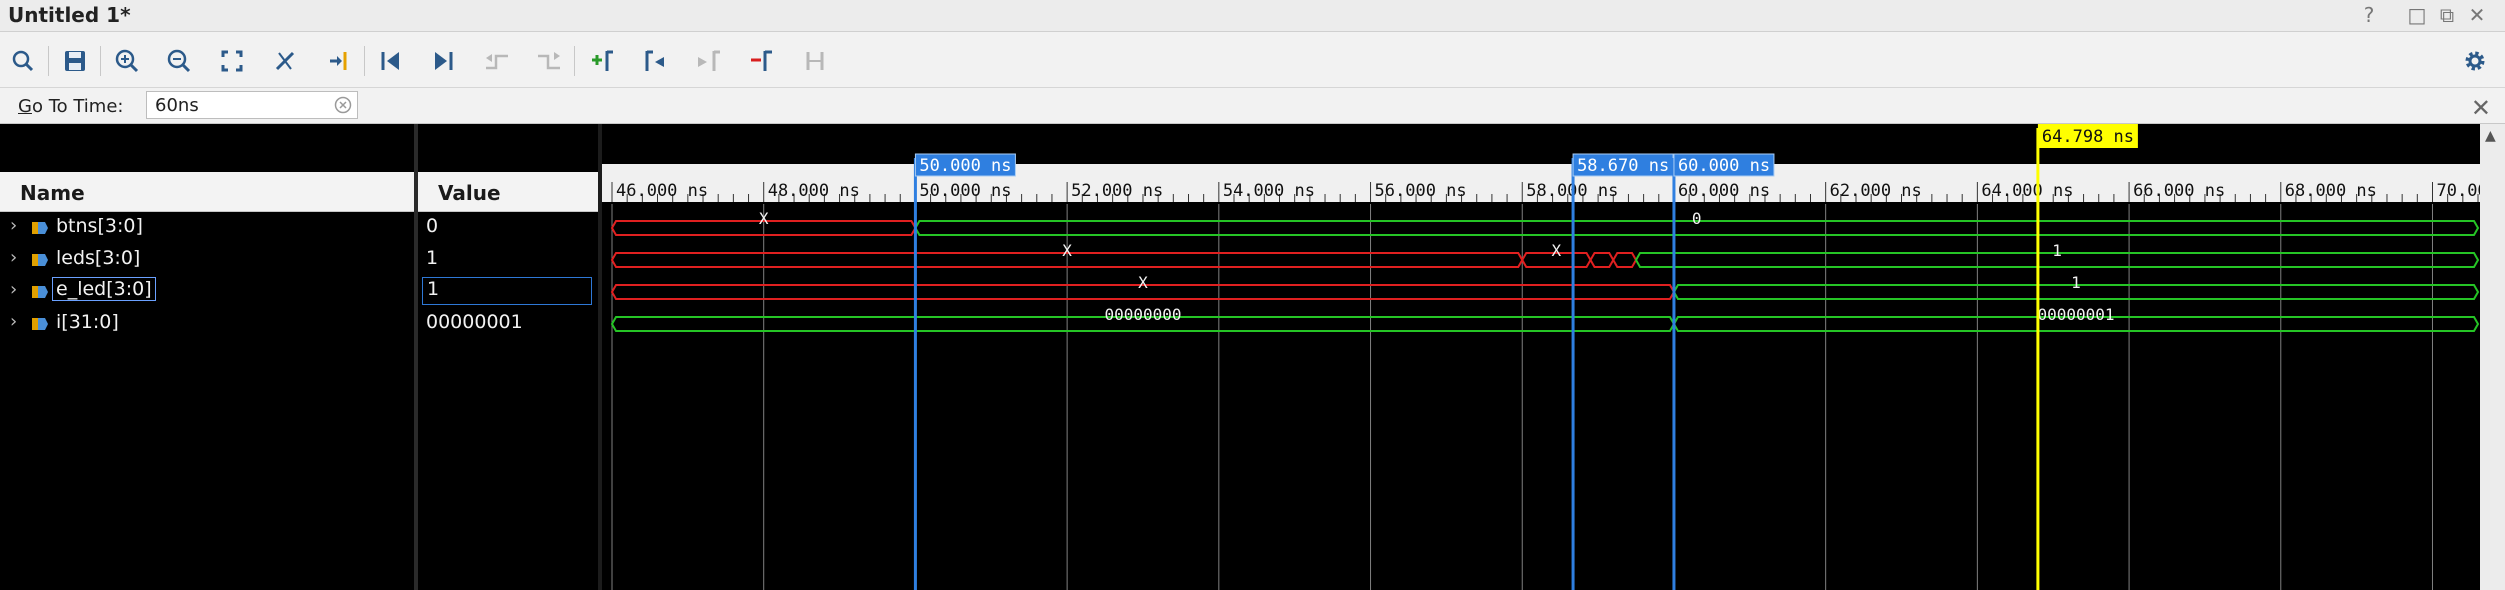 Image resolution: width=2505 pixels, height=590 pixels. What do you see at coordinates (1252, 106) in the screenshot?
I see `goto-time-bar: Go To Time: ✕` at bounding box center [1252, 106].